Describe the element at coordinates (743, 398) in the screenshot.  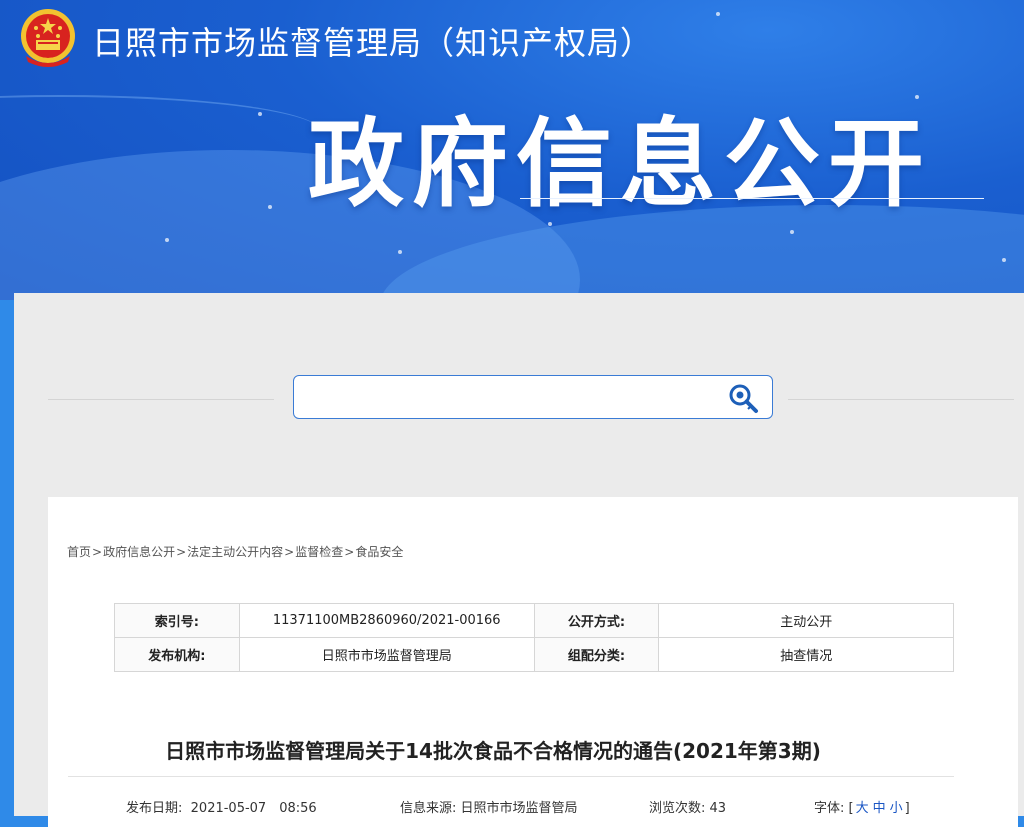
I see `search-icon` at that location.